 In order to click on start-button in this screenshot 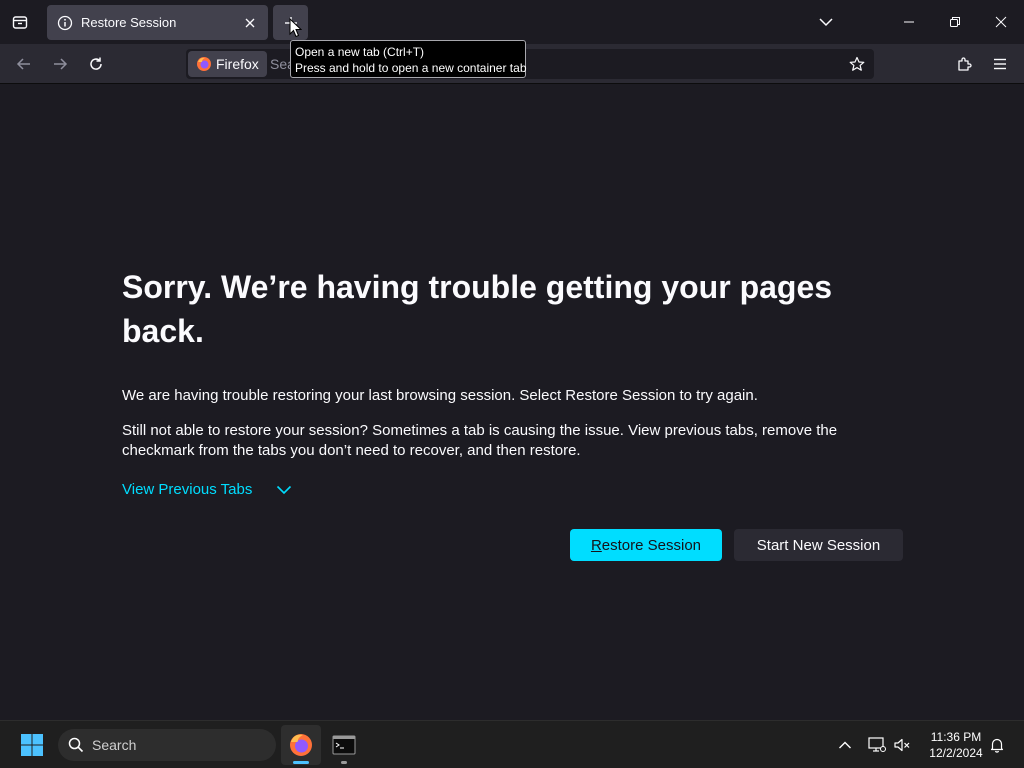, I will do `click(32, 745)`.